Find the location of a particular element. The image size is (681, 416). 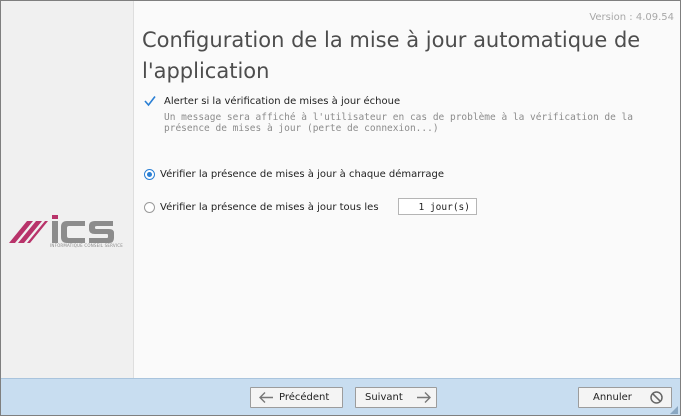

version-label: Version : 4.09.54 is located at coordinates (631, 17).